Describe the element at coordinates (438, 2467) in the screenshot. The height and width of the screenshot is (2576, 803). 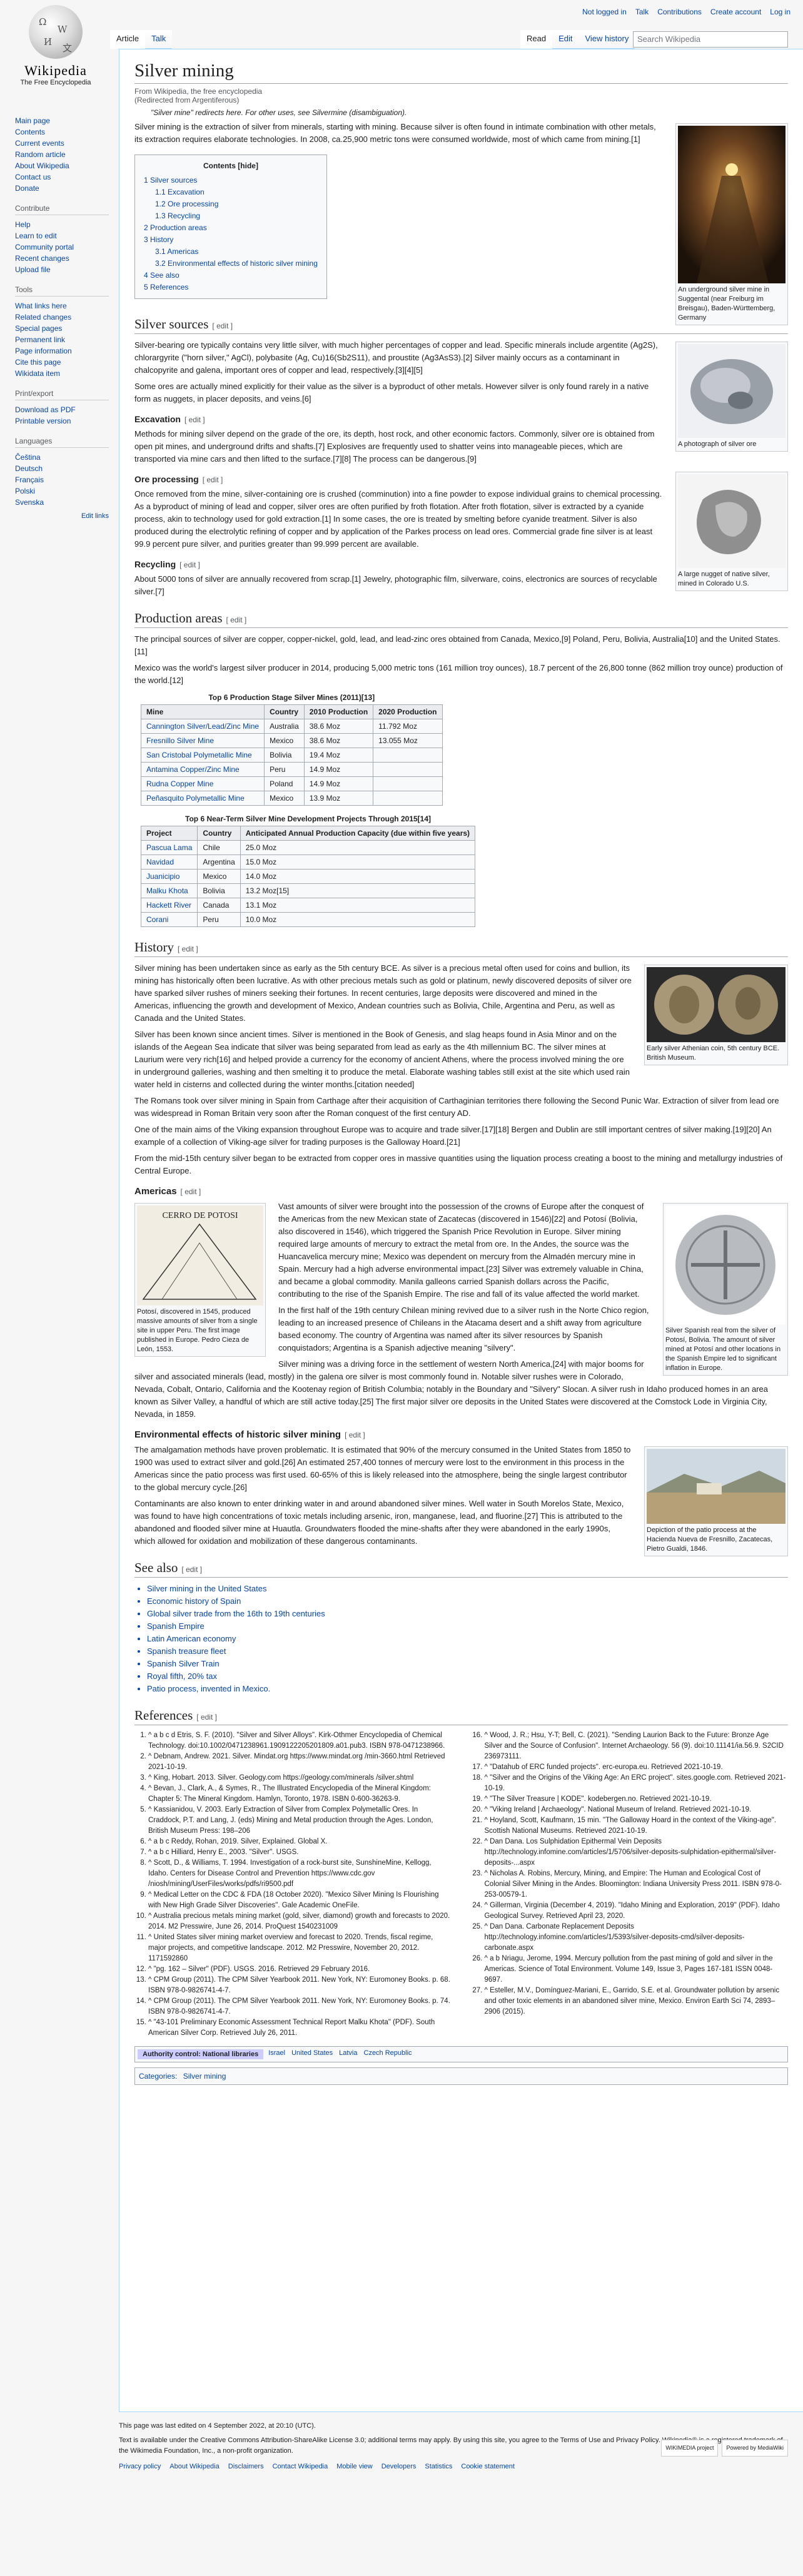
I see `footer-link: Statistics` at that location.